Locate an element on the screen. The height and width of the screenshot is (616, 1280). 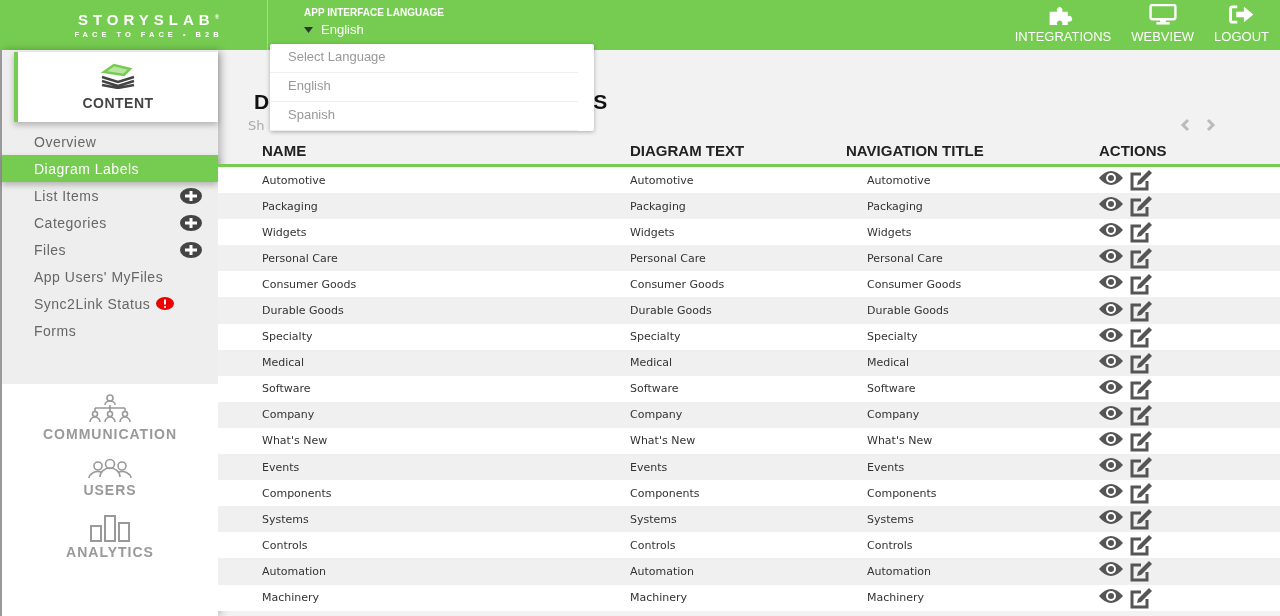
table-cell-text: Personal Care is located at coordinates (668, 258).